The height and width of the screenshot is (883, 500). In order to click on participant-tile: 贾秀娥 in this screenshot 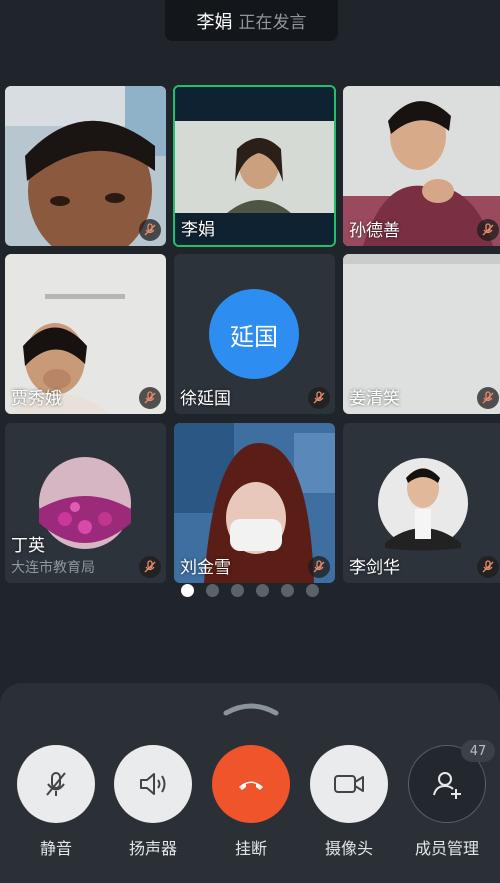, I will do `click(85, 334)`.